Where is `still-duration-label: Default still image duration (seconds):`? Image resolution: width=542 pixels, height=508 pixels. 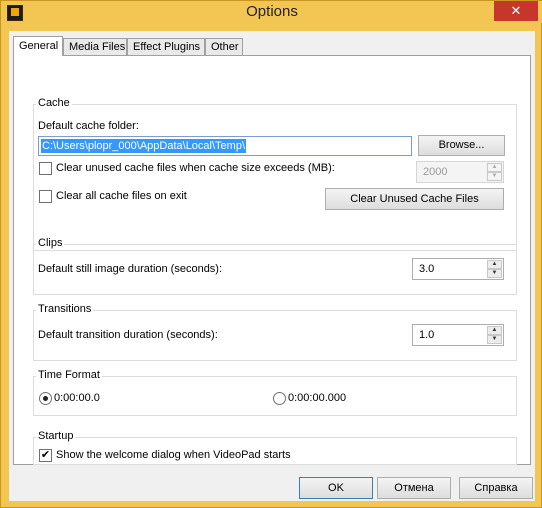 still-duration-label: Default still image duration (seconds): is located at coordinates (130, 269).